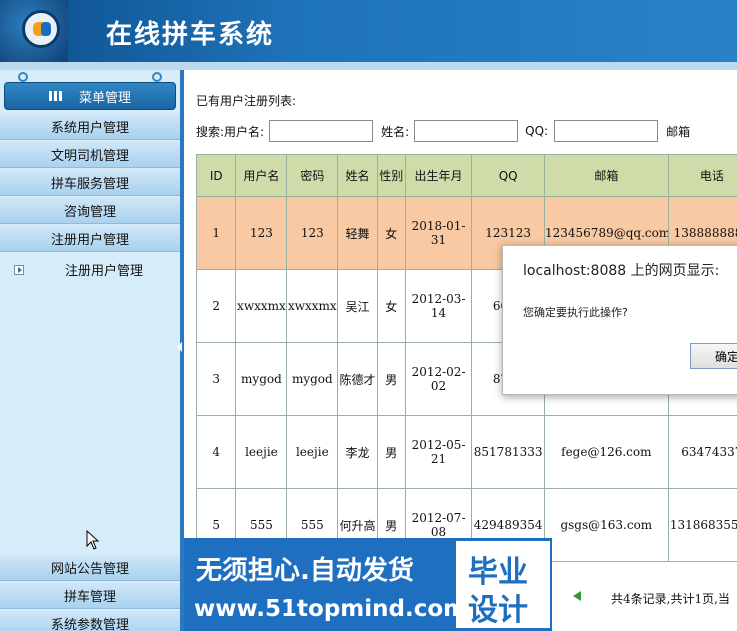 Image resolution: width=737 pixels, height=631 pixels. Describe the element at coordinates (537, 131) in the screenshot. I see `qq-label: QQ:` at that location.